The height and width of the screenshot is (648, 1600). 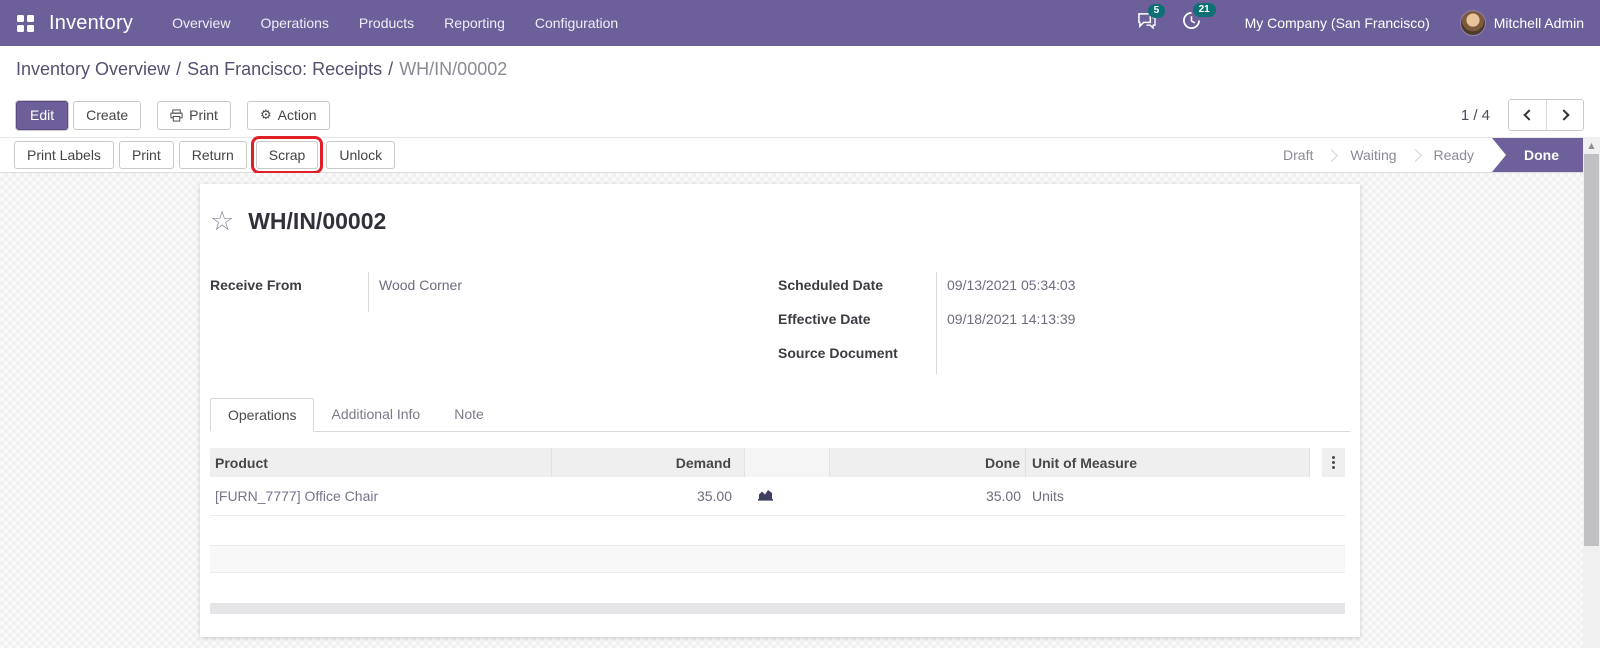 I want to click on cell-done: 35.00, so click(x=928, y=496).